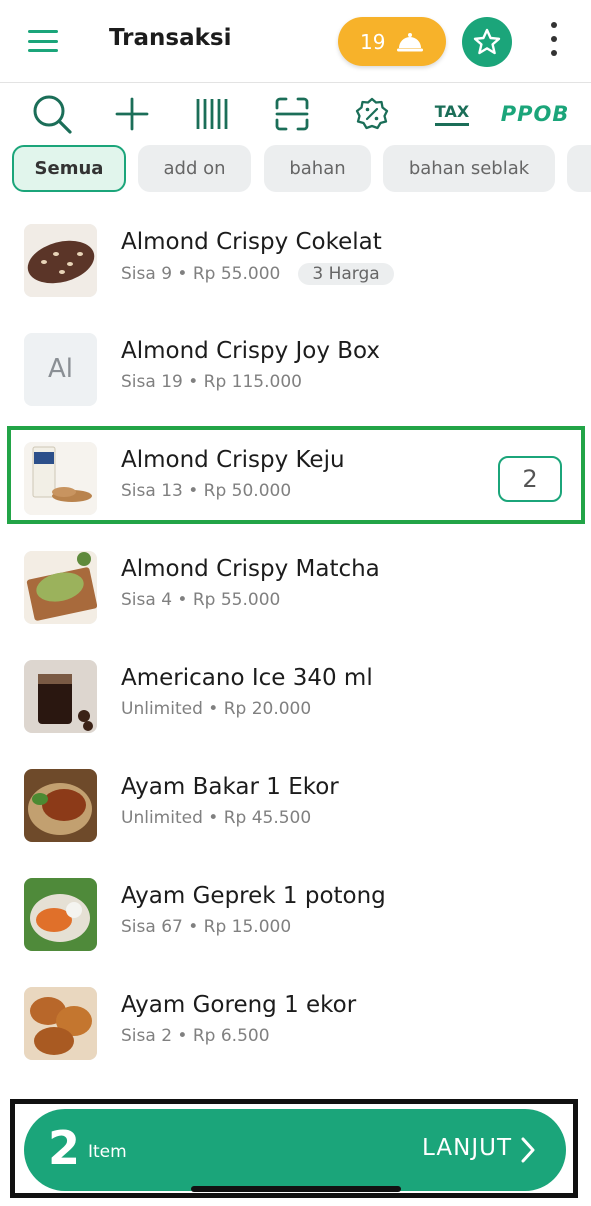  What do you see at coordinates (295, 1022) in the screenshot?
I see `product-row: Ayam Goreng 1 ekor Sisa 2 • Rp 6.500` at bounding box center [295, 1022].